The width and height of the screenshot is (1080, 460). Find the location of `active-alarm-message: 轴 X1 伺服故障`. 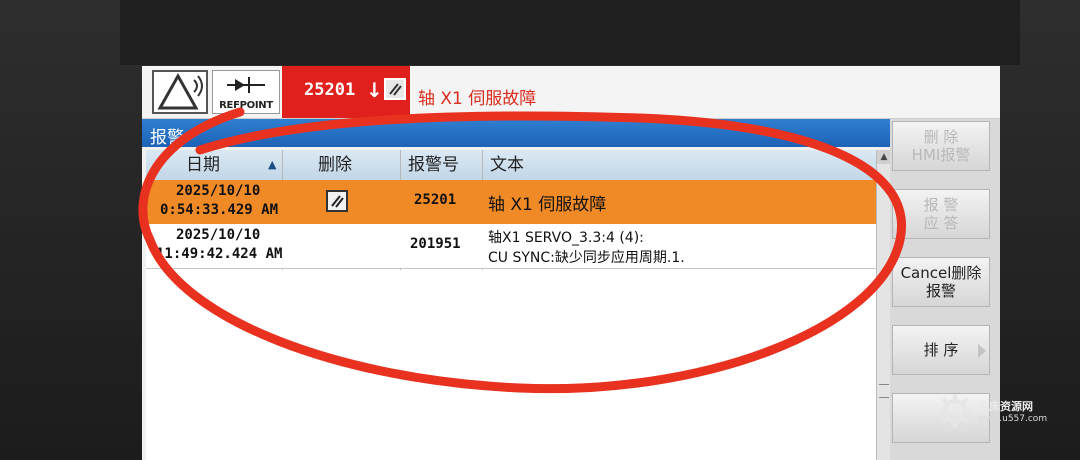

active-alarm-message: 轴 X1 伺服故障 is located at coordinates (477, 99).